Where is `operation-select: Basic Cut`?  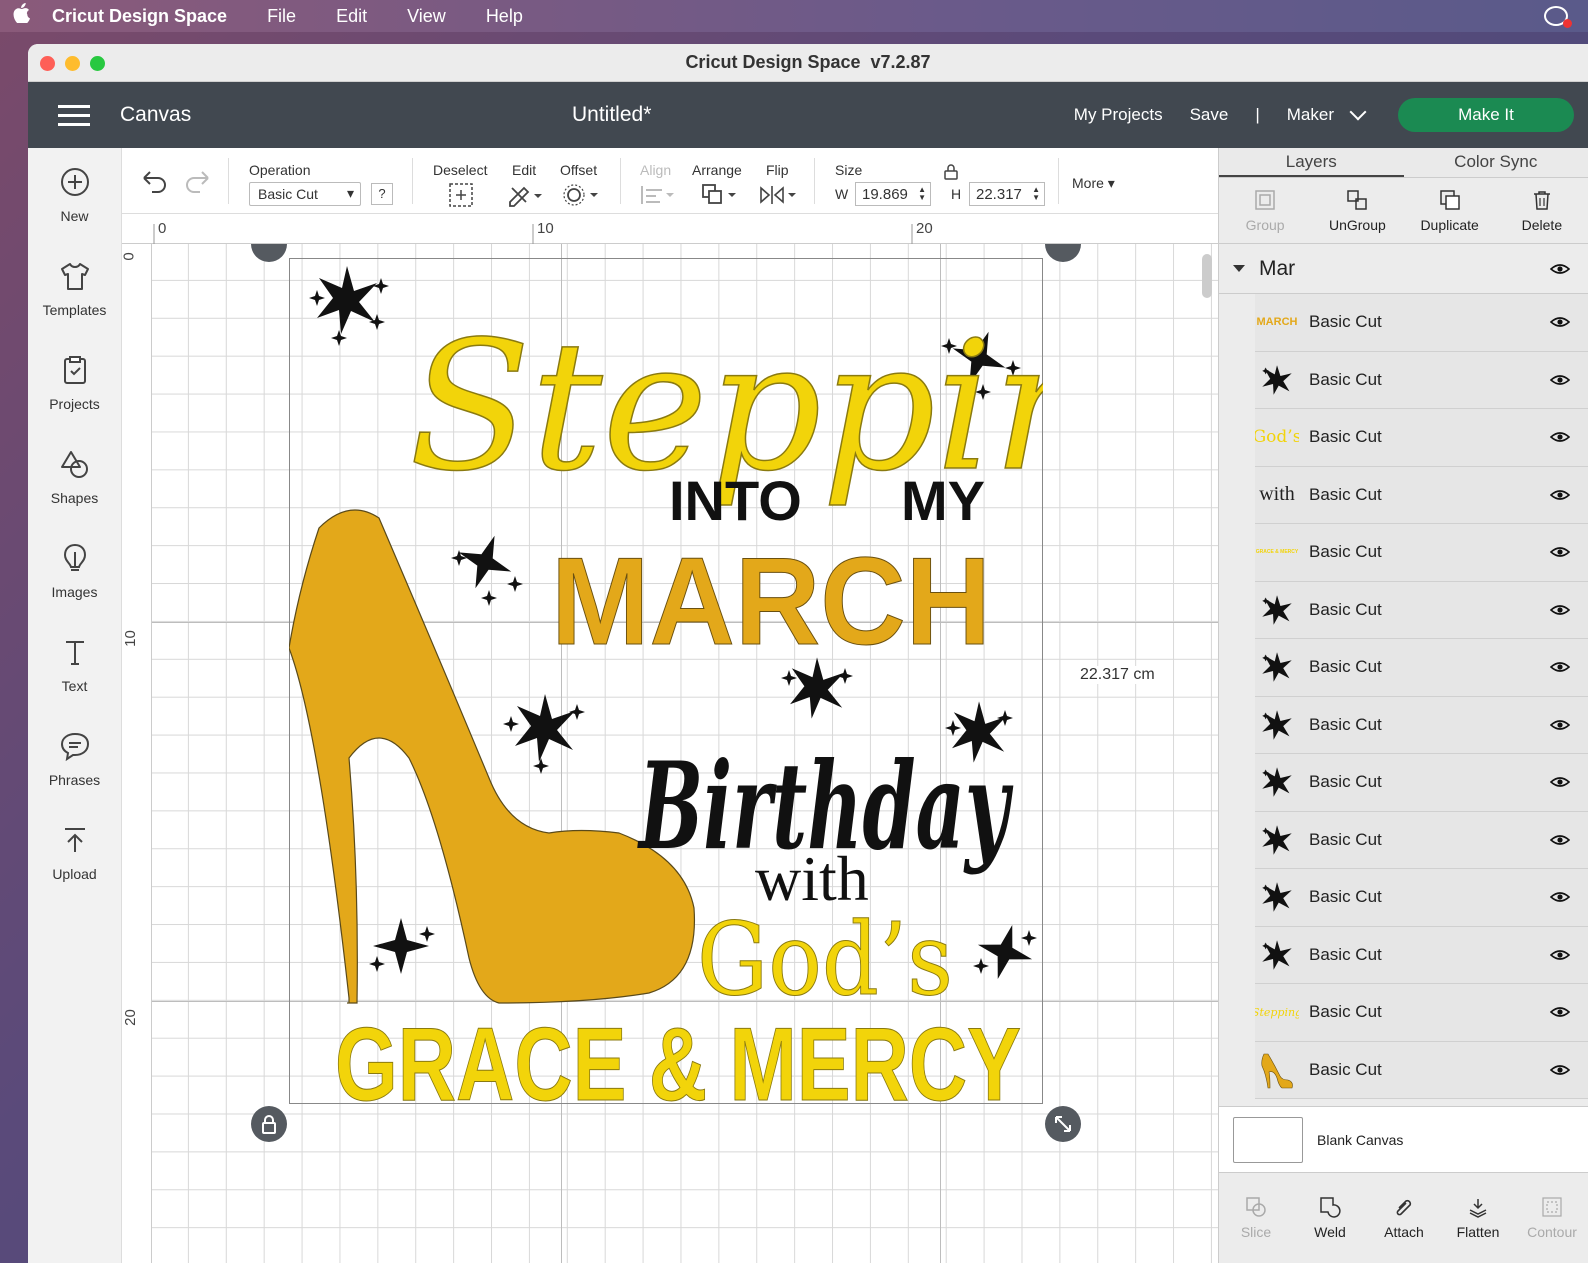
operation-select: Basic Cut is located at coordinates (305, 194).